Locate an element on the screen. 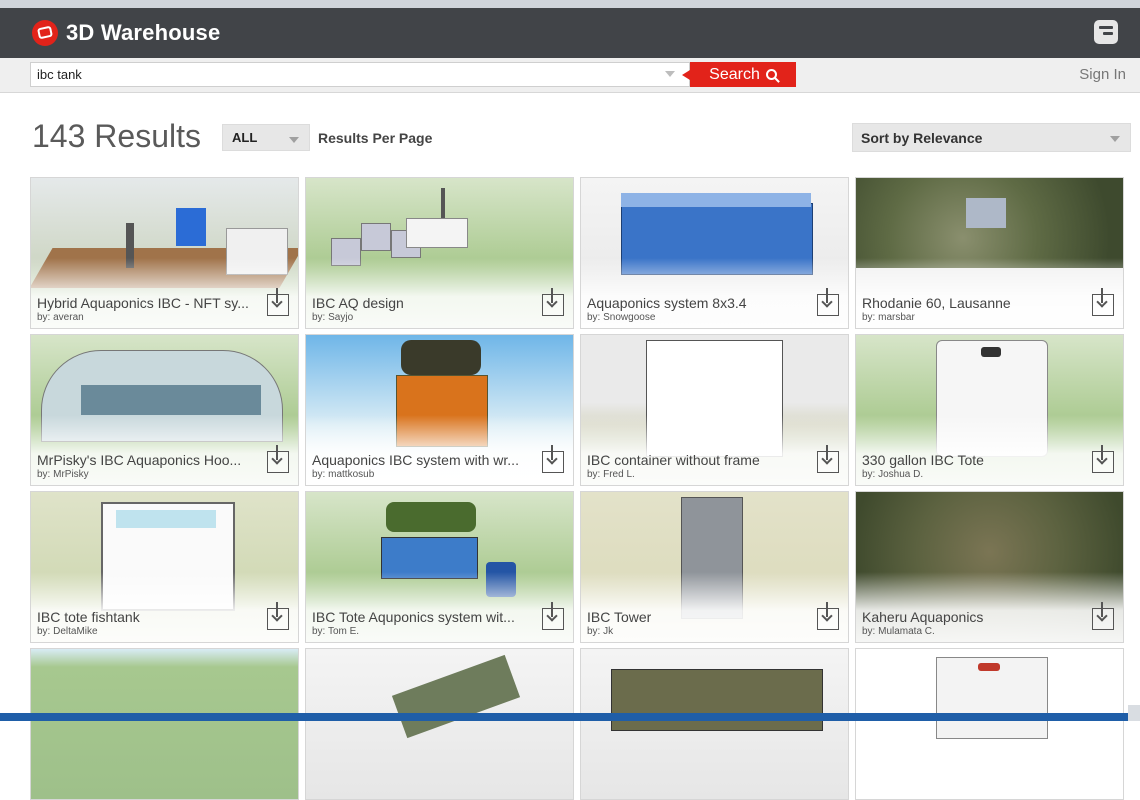  model-title: Kaheru Aquaponics is located at coordinates (922, 617).